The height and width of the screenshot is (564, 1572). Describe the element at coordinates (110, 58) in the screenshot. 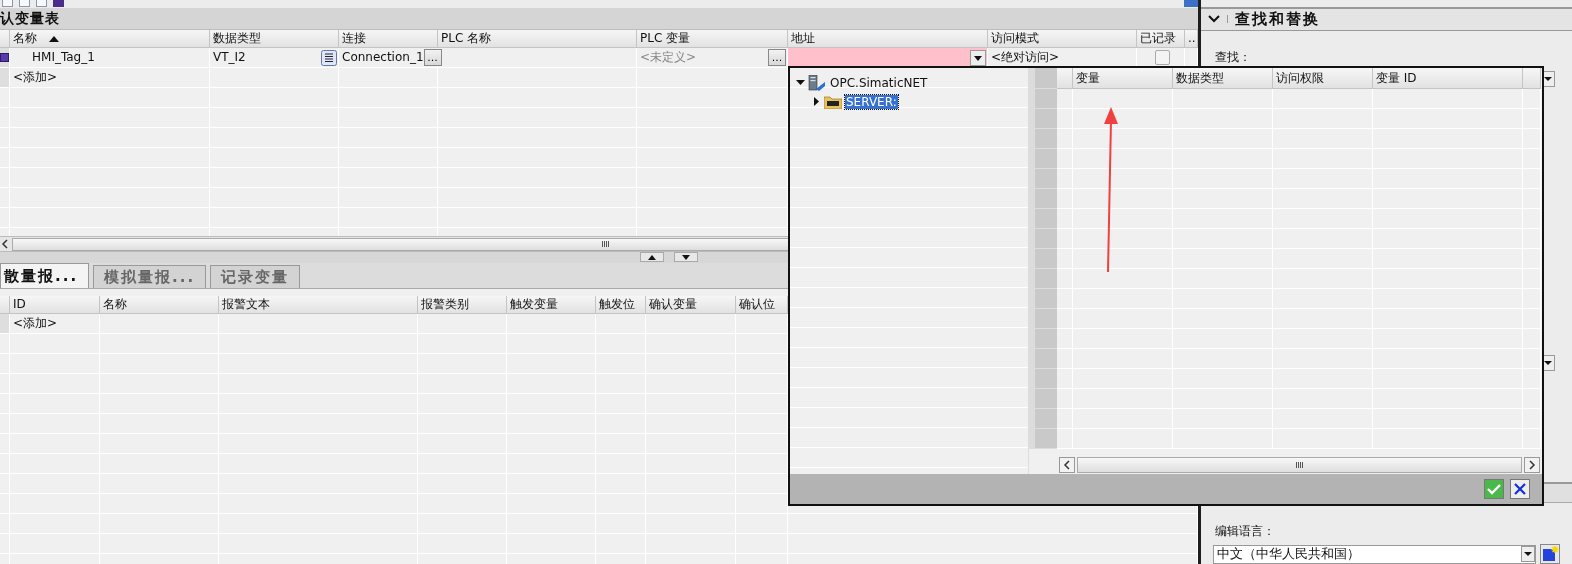

I see `table-cell: HMI_Tag_1` at that location.